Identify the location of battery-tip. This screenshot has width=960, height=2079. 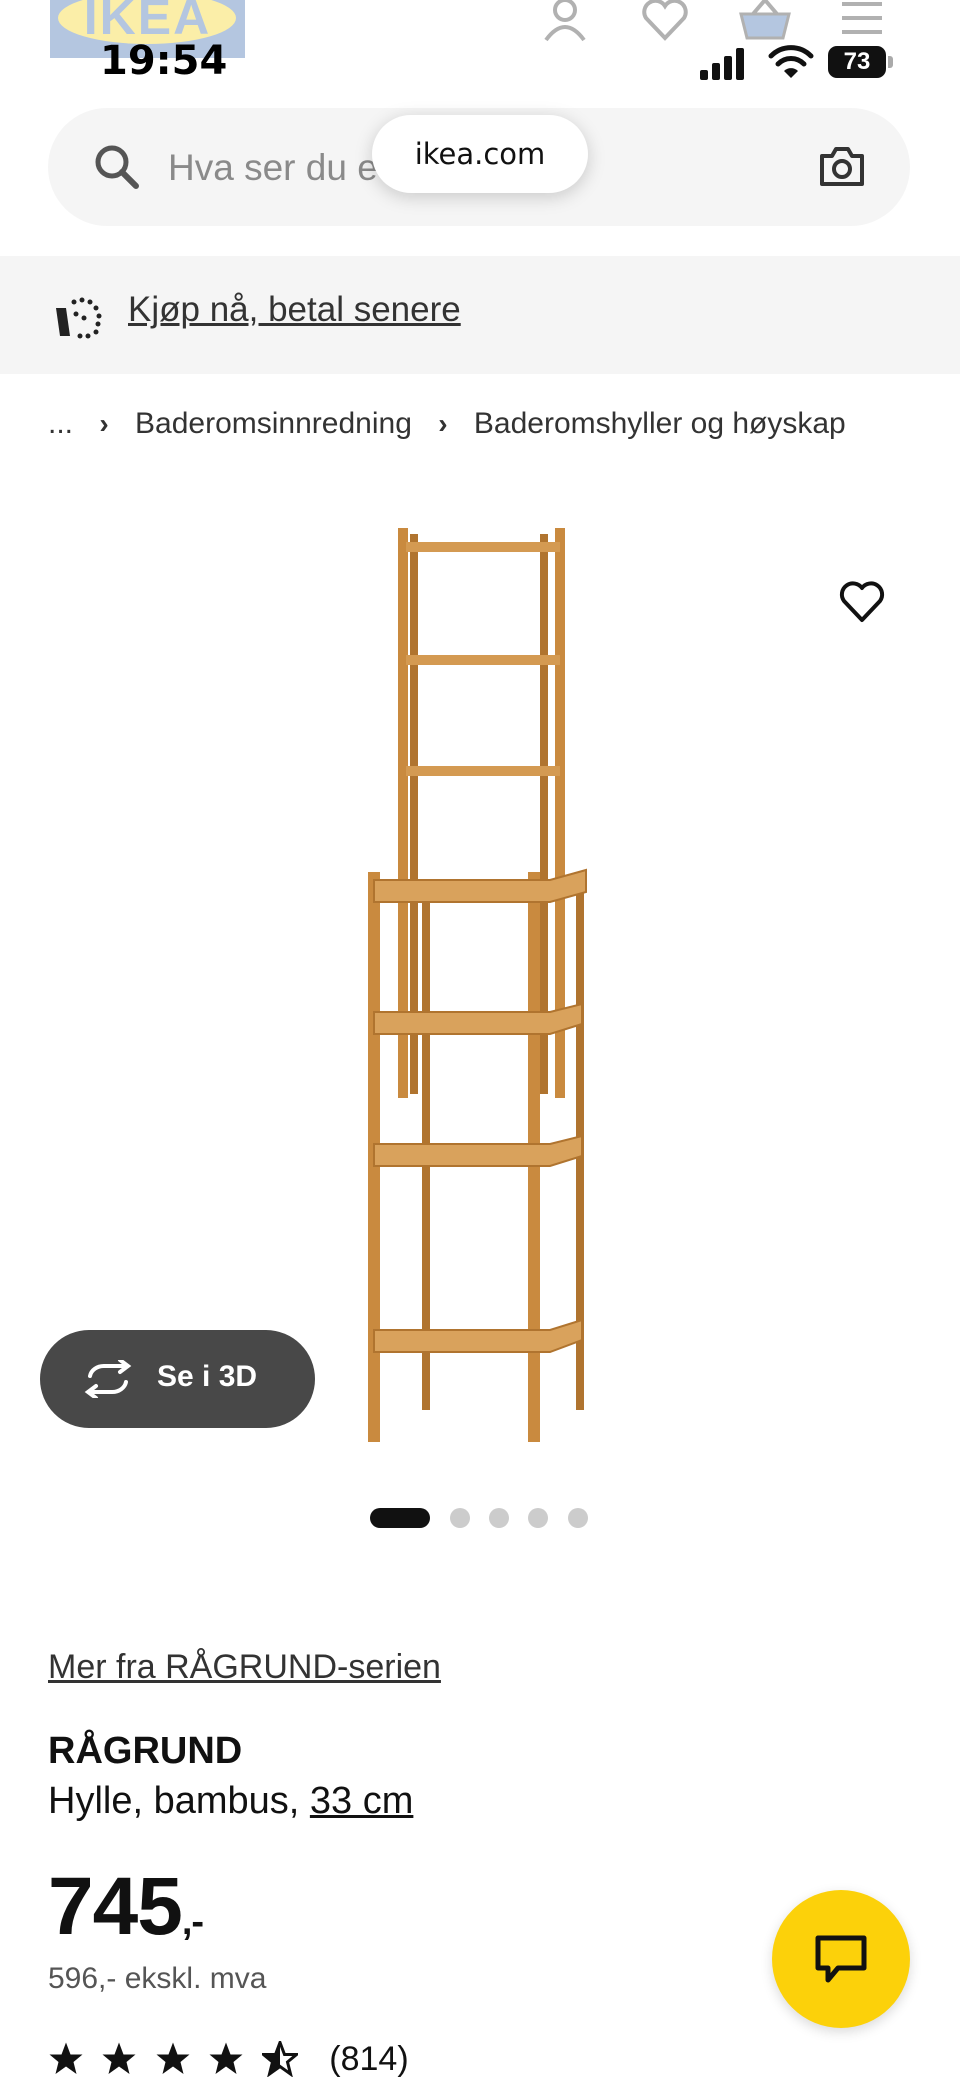
(890, 62).